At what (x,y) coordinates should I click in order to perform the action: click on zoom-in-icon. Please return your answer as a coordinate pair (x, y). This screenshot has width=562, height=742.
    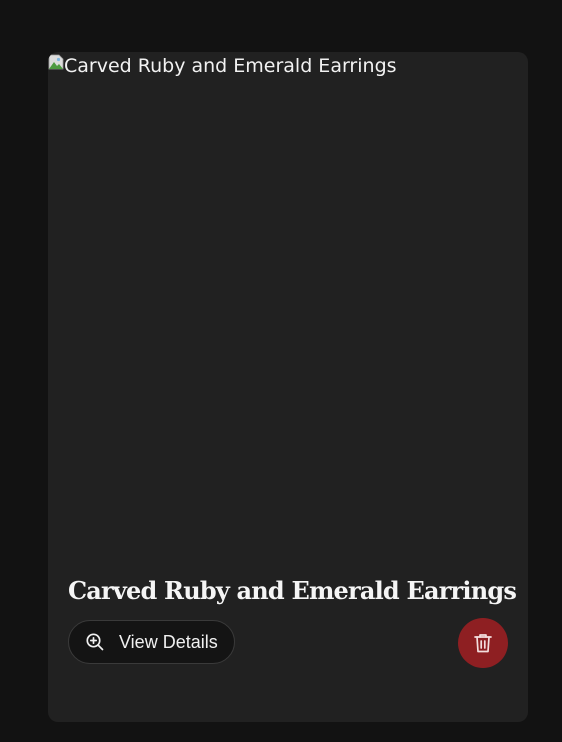
    Looking at the image, I should click on (95, 642).